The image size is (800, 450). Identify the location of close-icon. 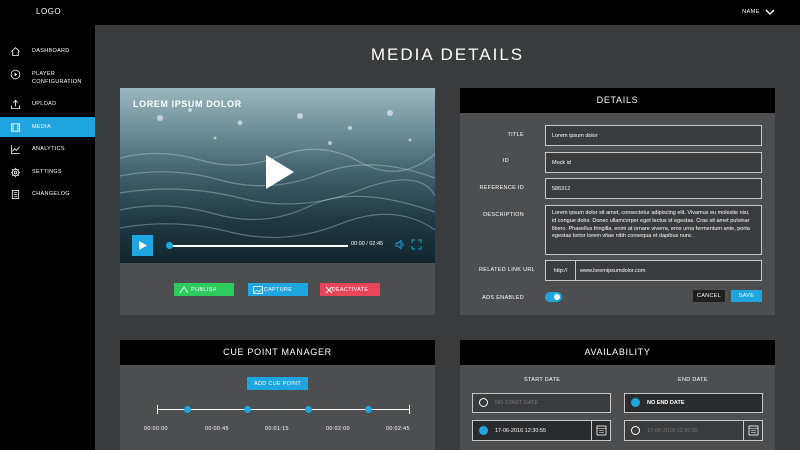
(329, 289).